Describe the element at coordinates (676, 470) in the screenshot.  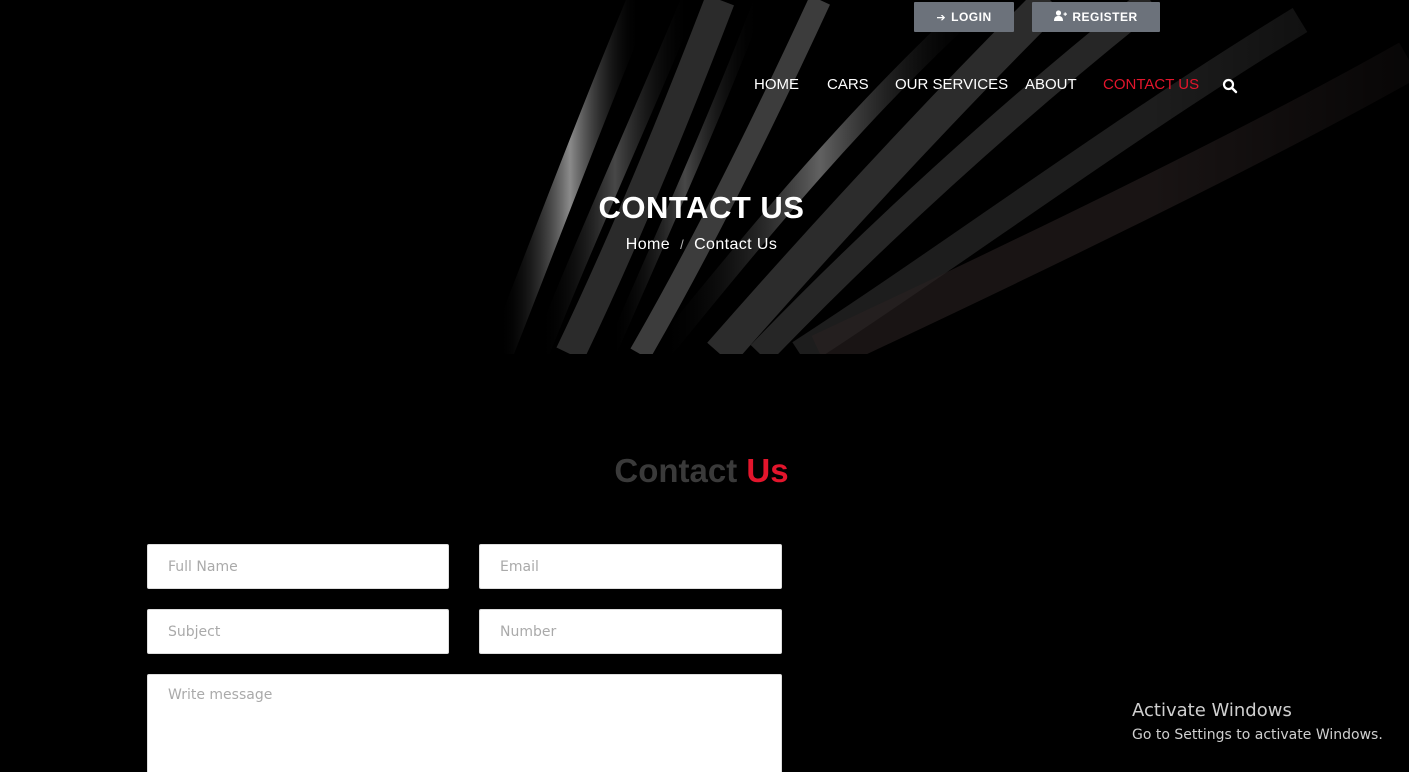
I see `section-title-part1: Contact` at that location.